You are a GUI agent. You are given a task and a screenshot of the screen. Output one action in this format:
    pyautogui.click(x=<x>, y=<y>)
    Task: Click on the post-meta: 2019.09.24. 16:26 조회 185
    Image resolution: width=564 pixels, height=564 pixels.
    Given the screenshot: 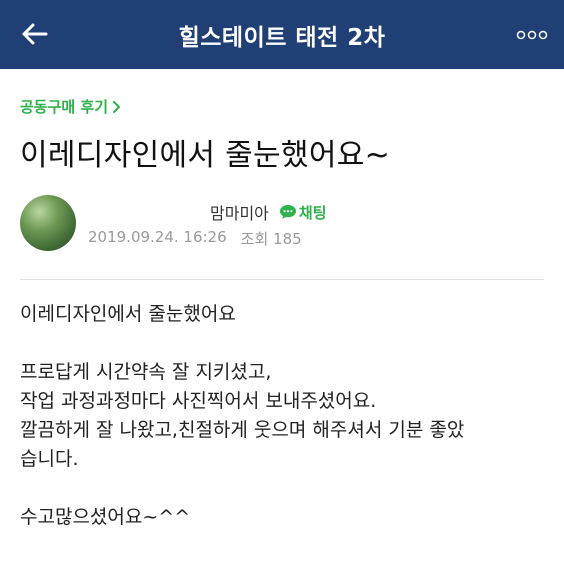 What is the action you would take?
    pyautogui.click(x=195, y=238)
    